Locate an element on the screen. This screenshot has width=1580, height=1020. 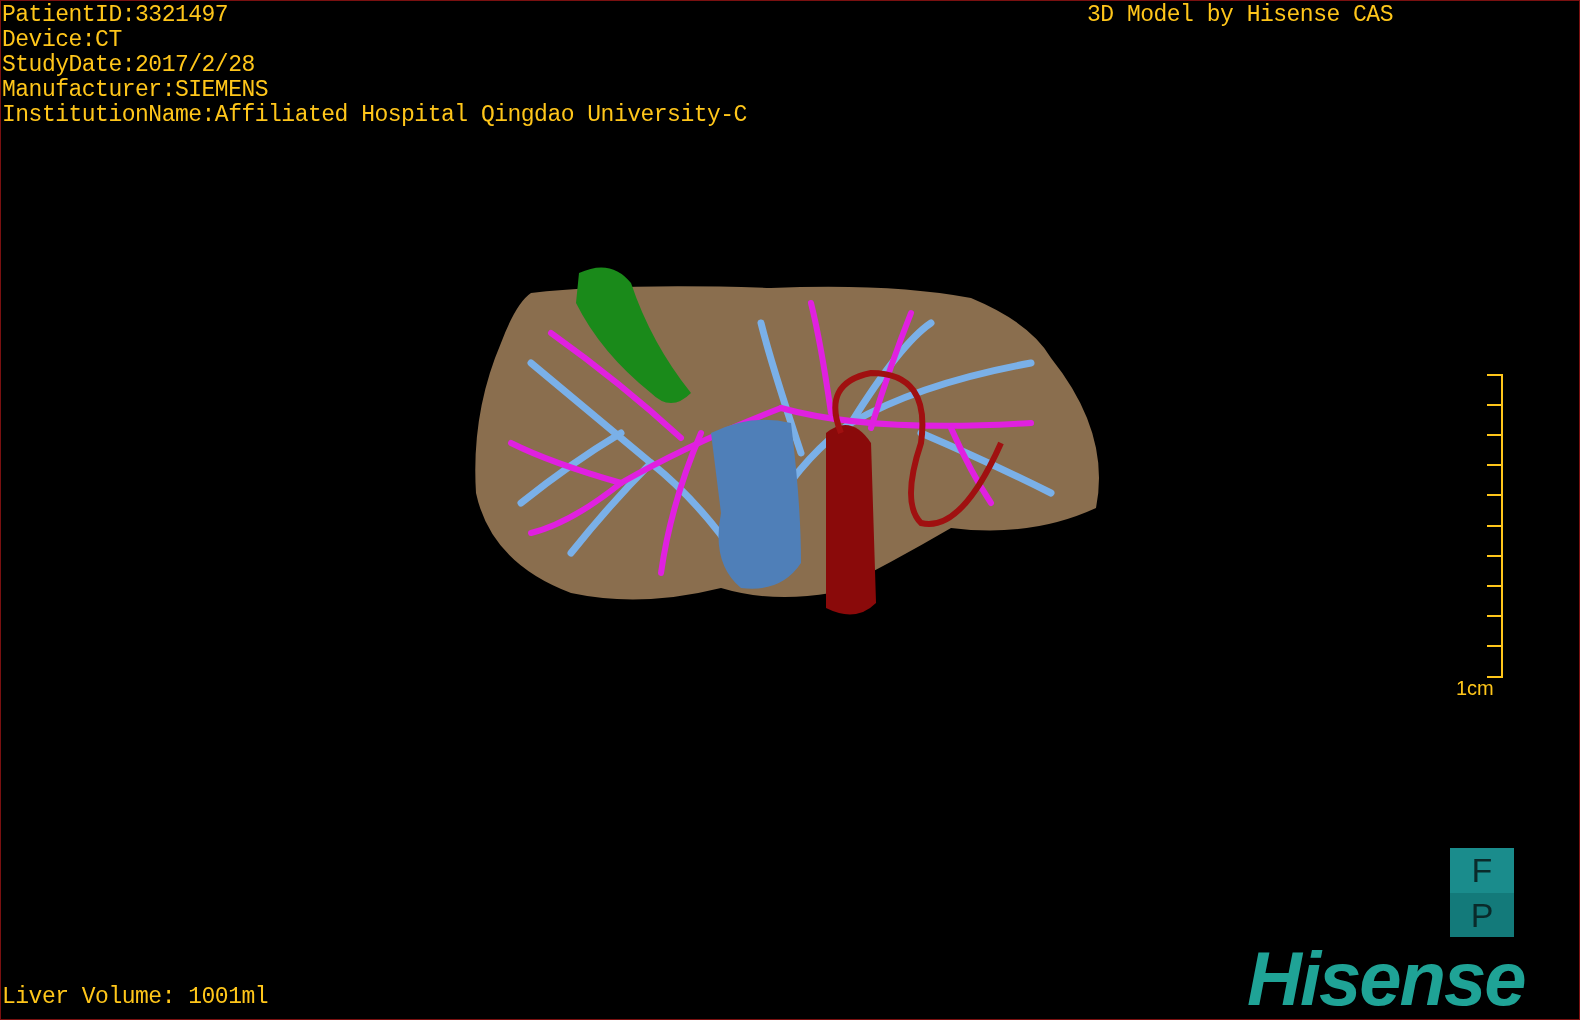
patient-info-line: StudyDate:2017/2/28 is located at coordinates (129, 65).